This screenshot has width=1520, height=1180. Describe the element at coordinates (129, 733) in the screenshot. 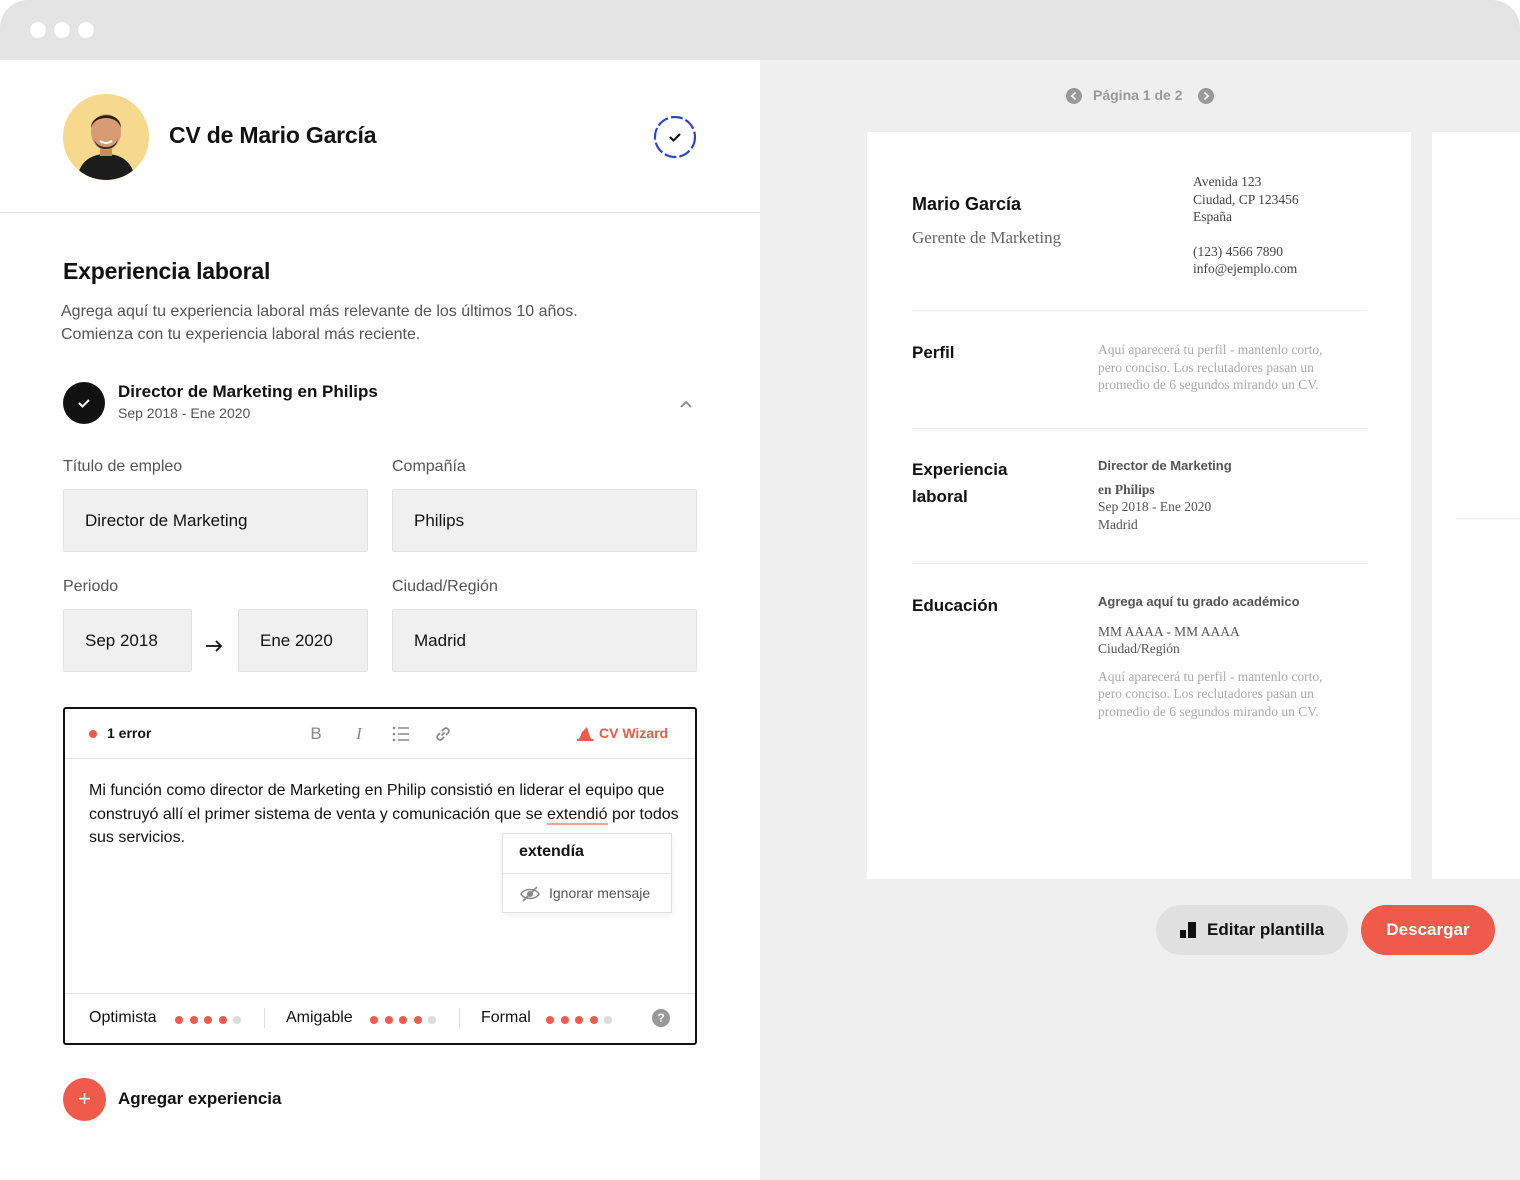

I see `error-count: 1 error` at that location.